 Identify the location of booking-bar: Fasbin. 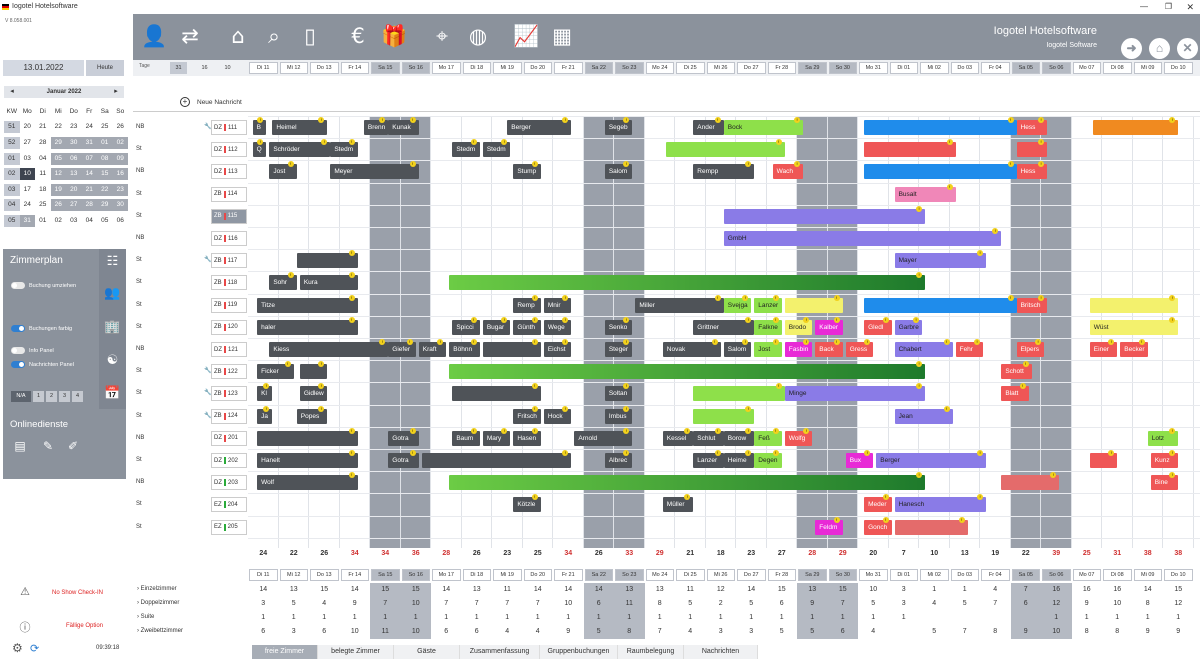
(798, 349).